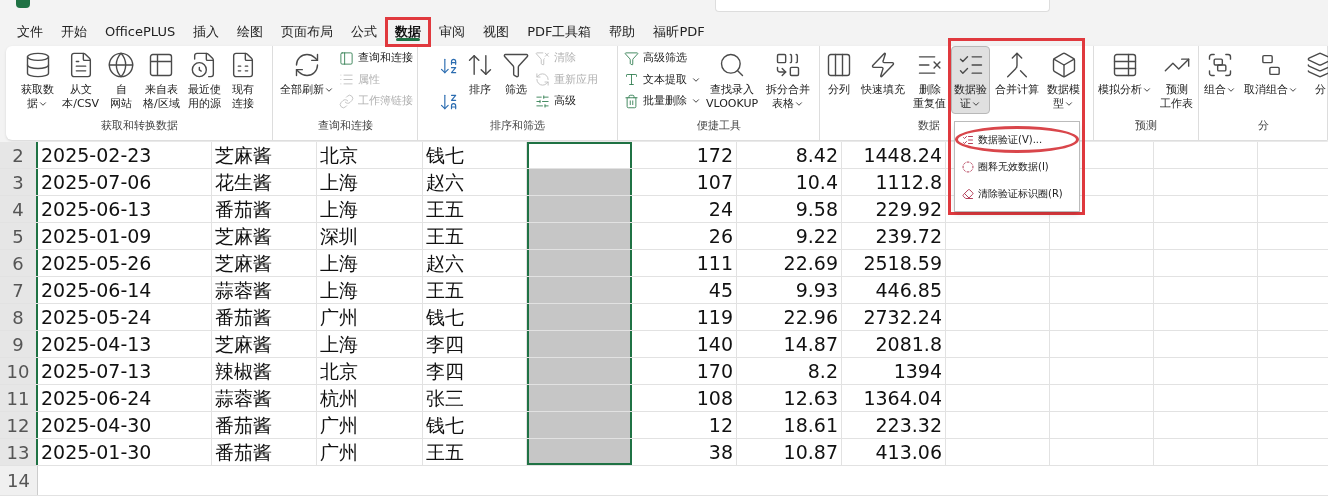  I want to click on table-cell: 239.72, so click(894, 236).